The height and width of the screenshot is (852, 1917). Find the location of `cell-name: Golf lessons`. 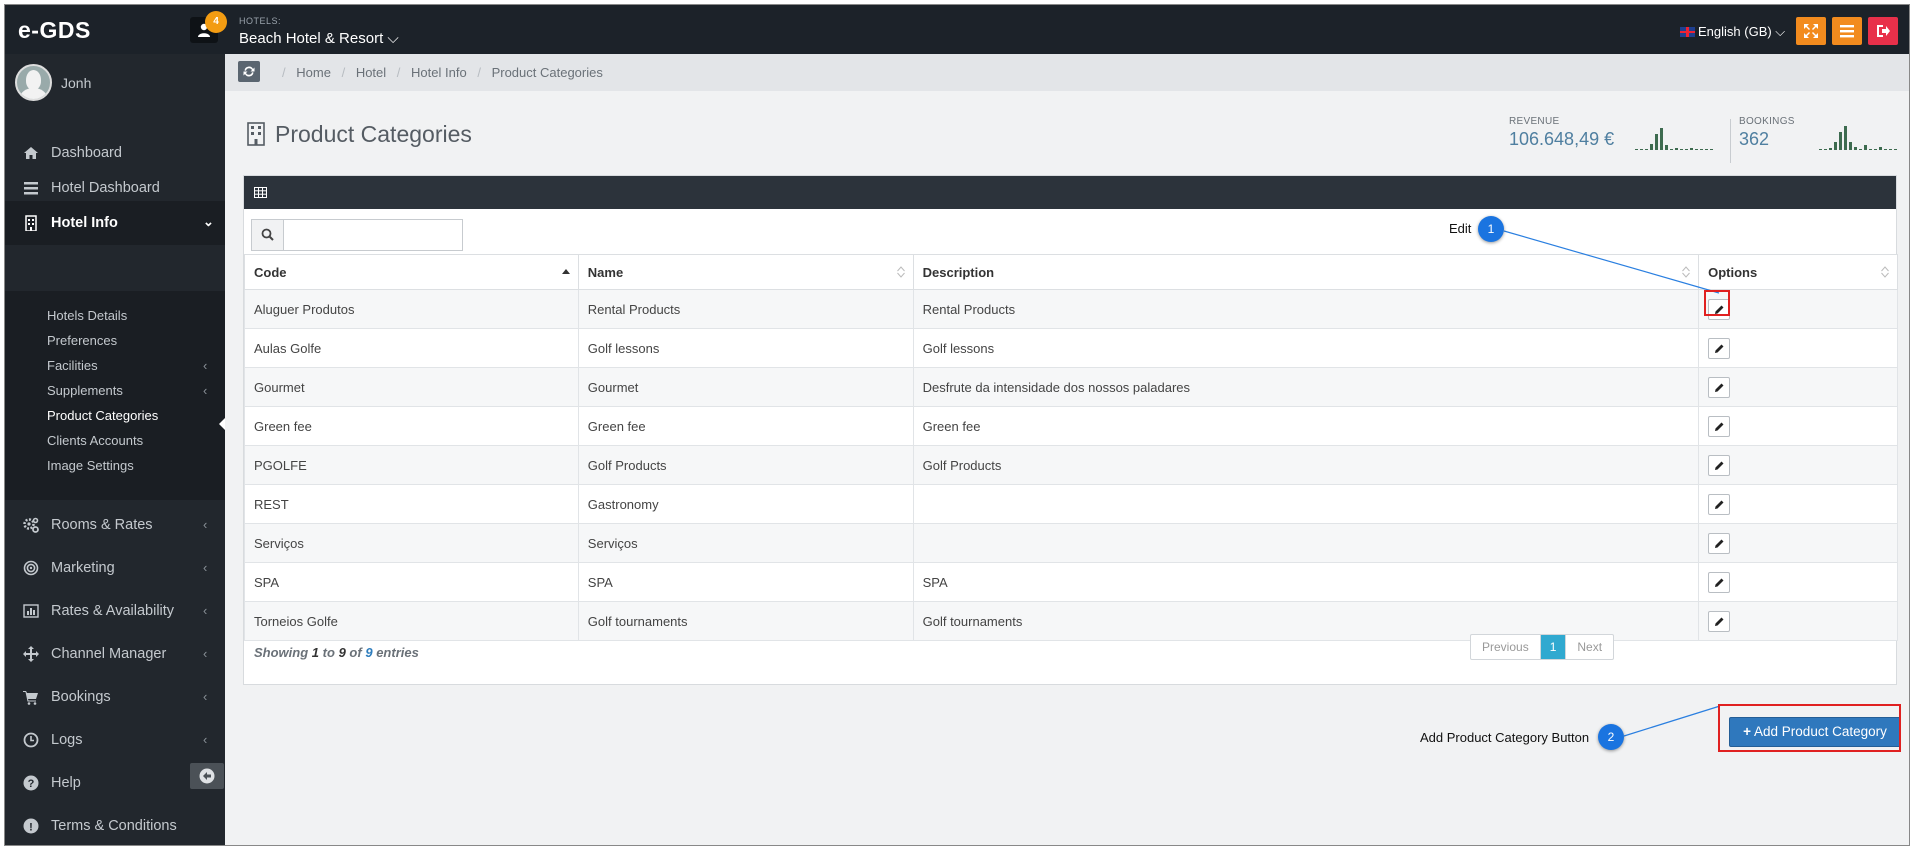

cell-name: Golf lessons is located at coordinates (745, 348).